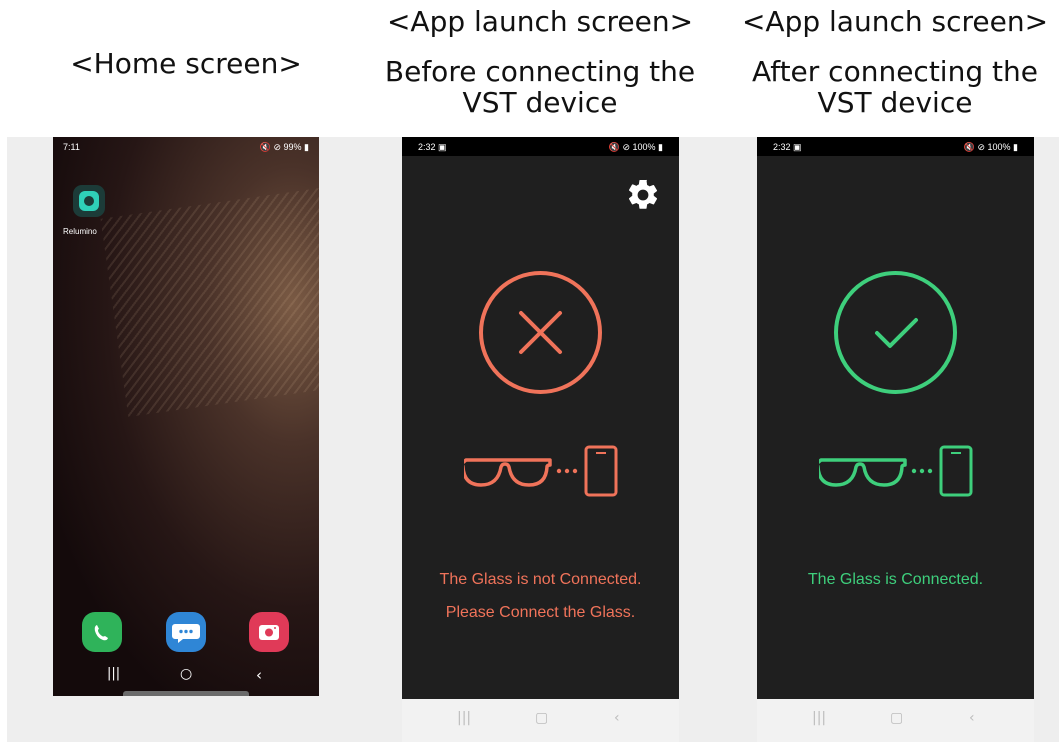  What do you see at coordinates (71, 147) in the screenshot?
I see `status-time: 7:11` at bounding box center [71, 147].